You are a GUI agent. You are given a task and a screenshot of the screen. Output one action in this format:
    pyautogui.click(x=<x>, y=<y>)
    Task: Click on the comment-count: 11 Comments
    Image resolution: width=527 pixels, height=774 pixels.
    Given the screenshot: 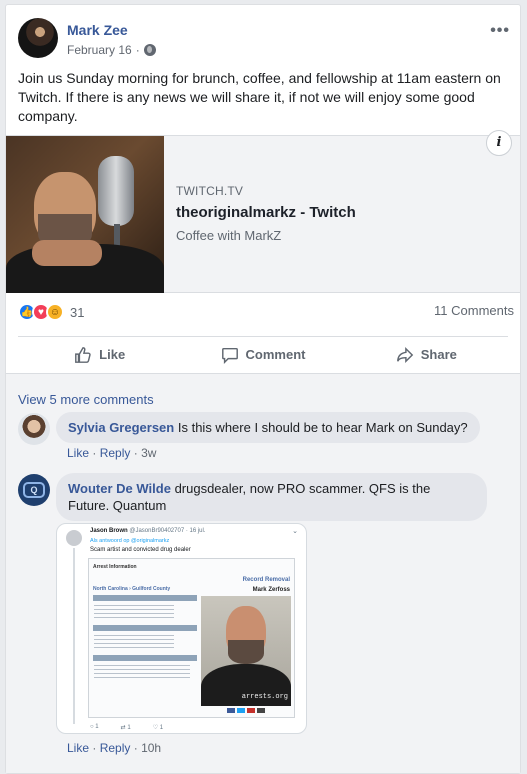 What is the action you would take?
    pyautogui.click(x=474, y=310)
    